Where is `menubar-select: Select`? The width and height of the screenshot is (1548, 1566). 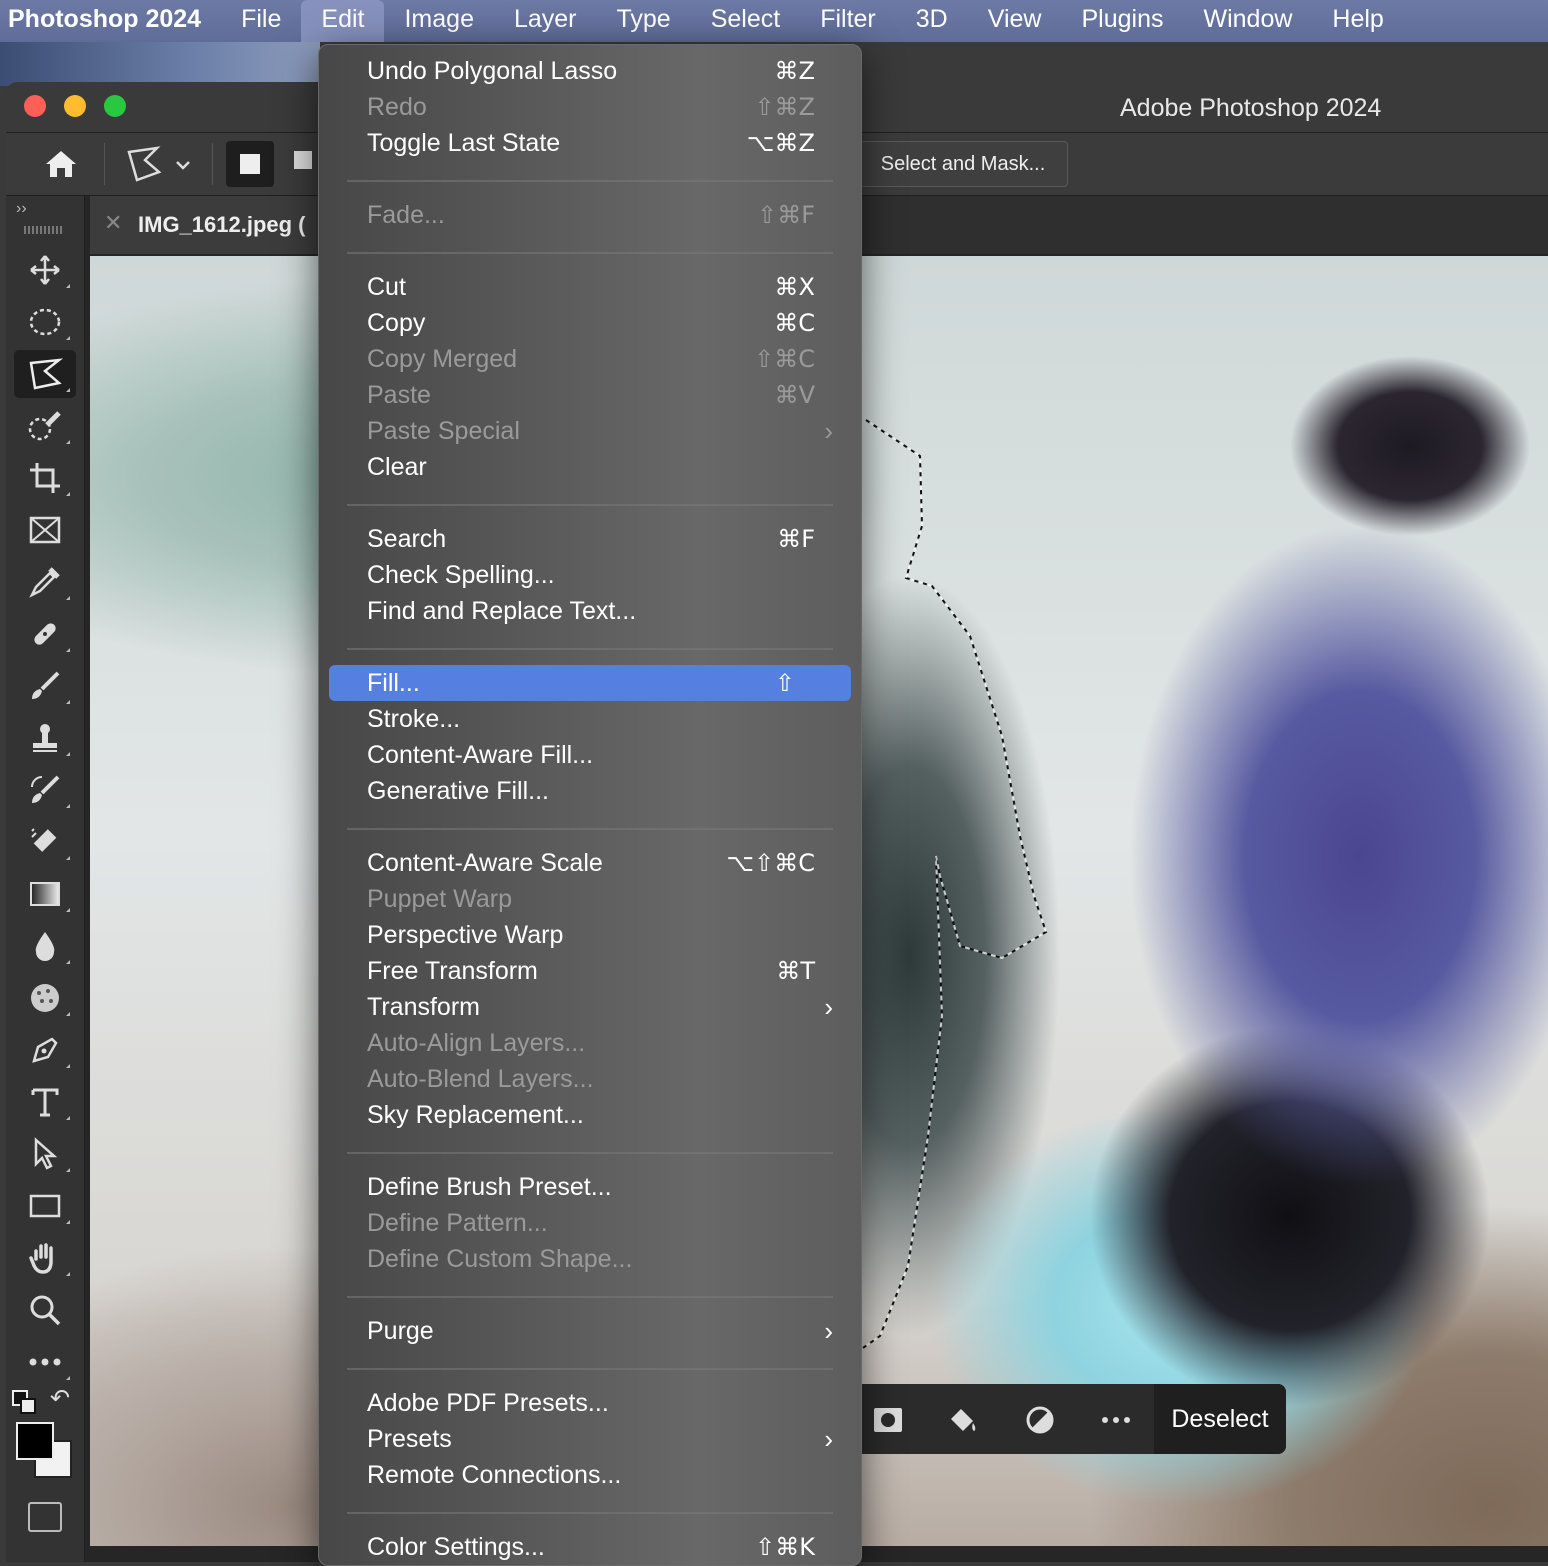
menubar-select: Select is located at coordinates (745, 21).